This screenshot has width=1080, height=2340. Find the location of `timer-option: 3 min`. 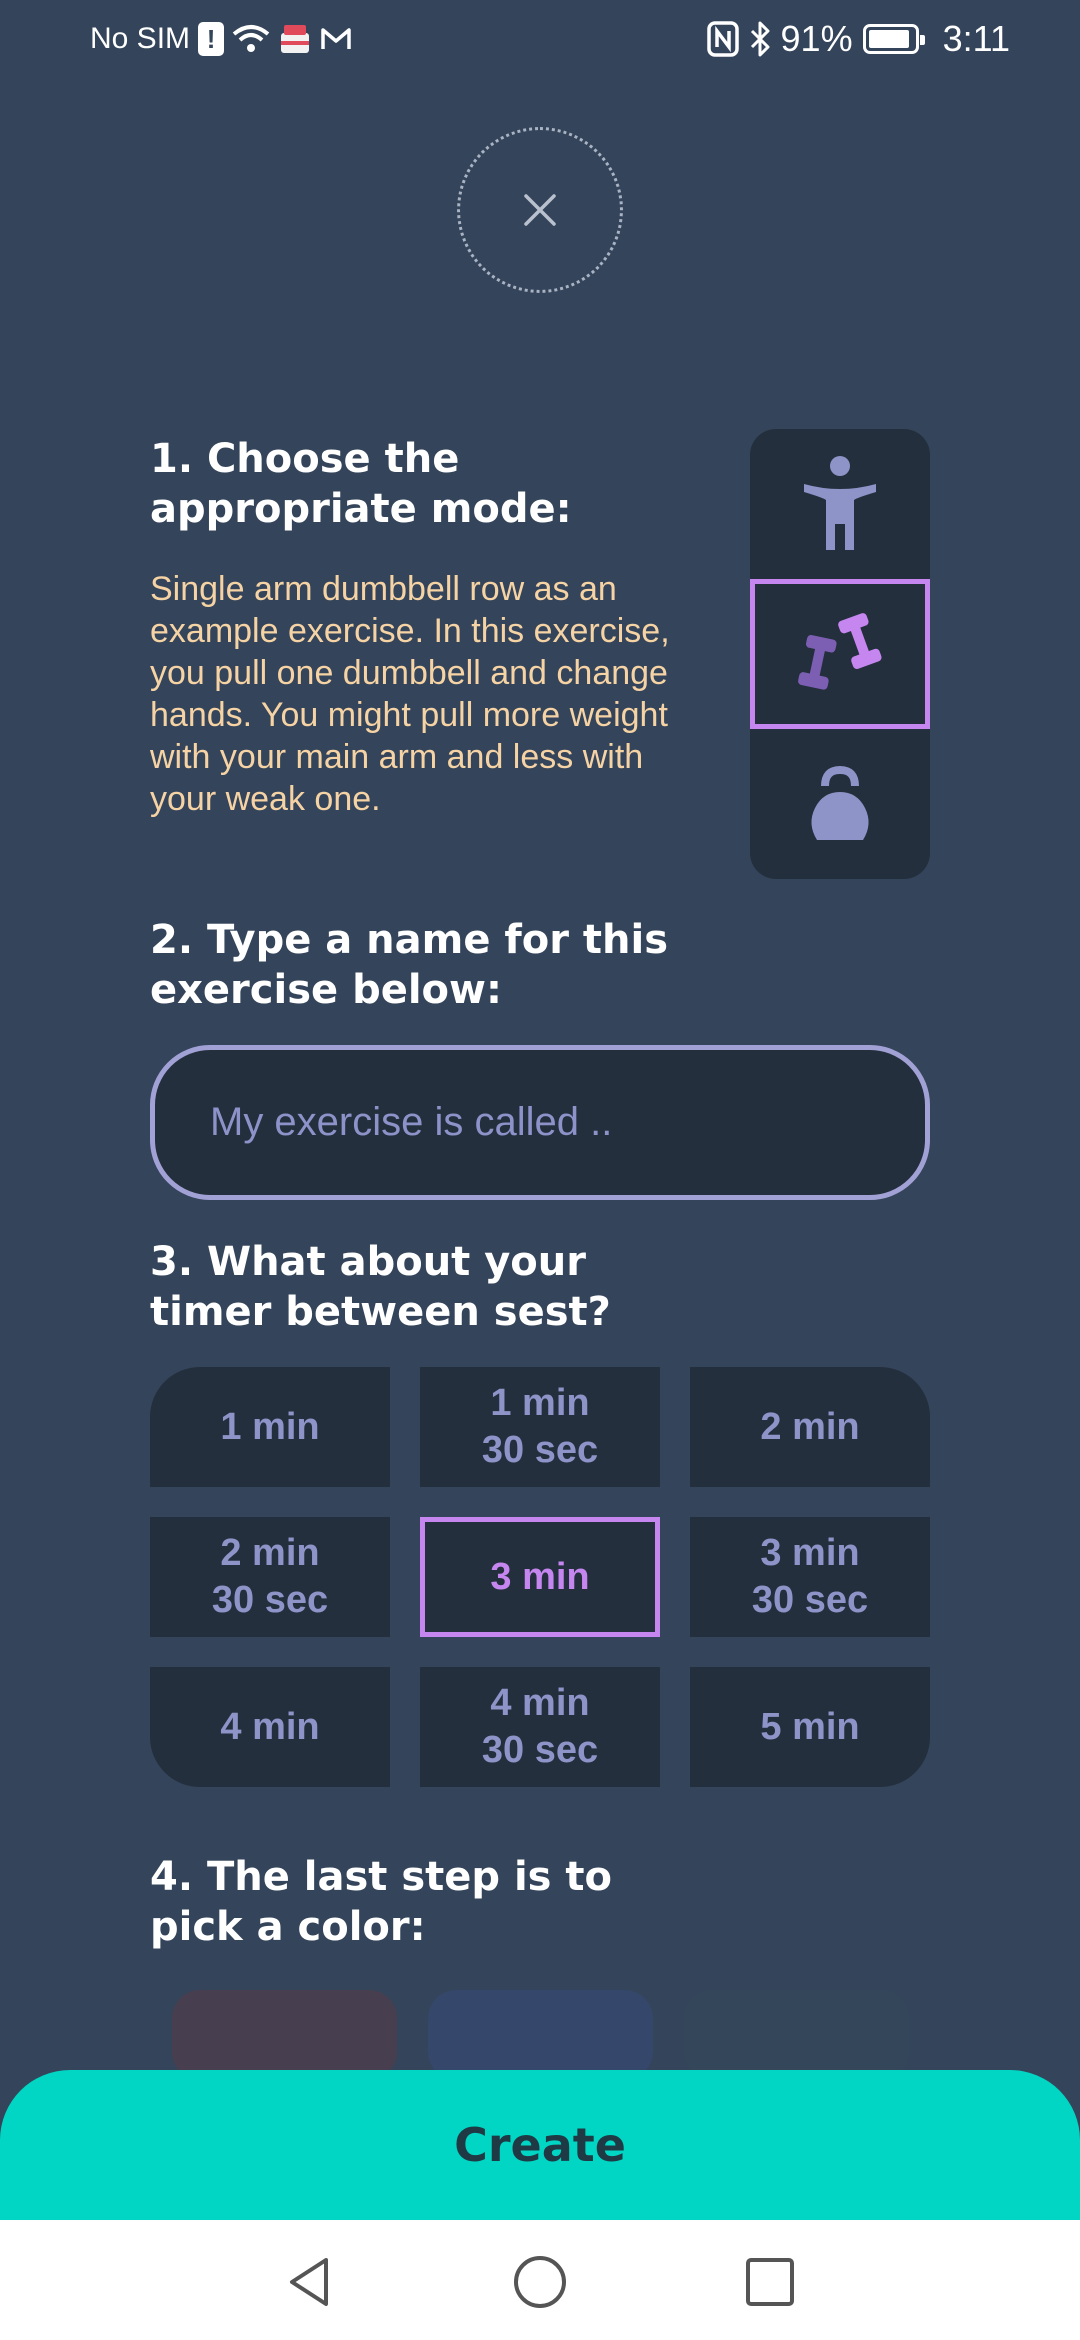

timer-option: 3 min is located at coordinates (540, 1577).